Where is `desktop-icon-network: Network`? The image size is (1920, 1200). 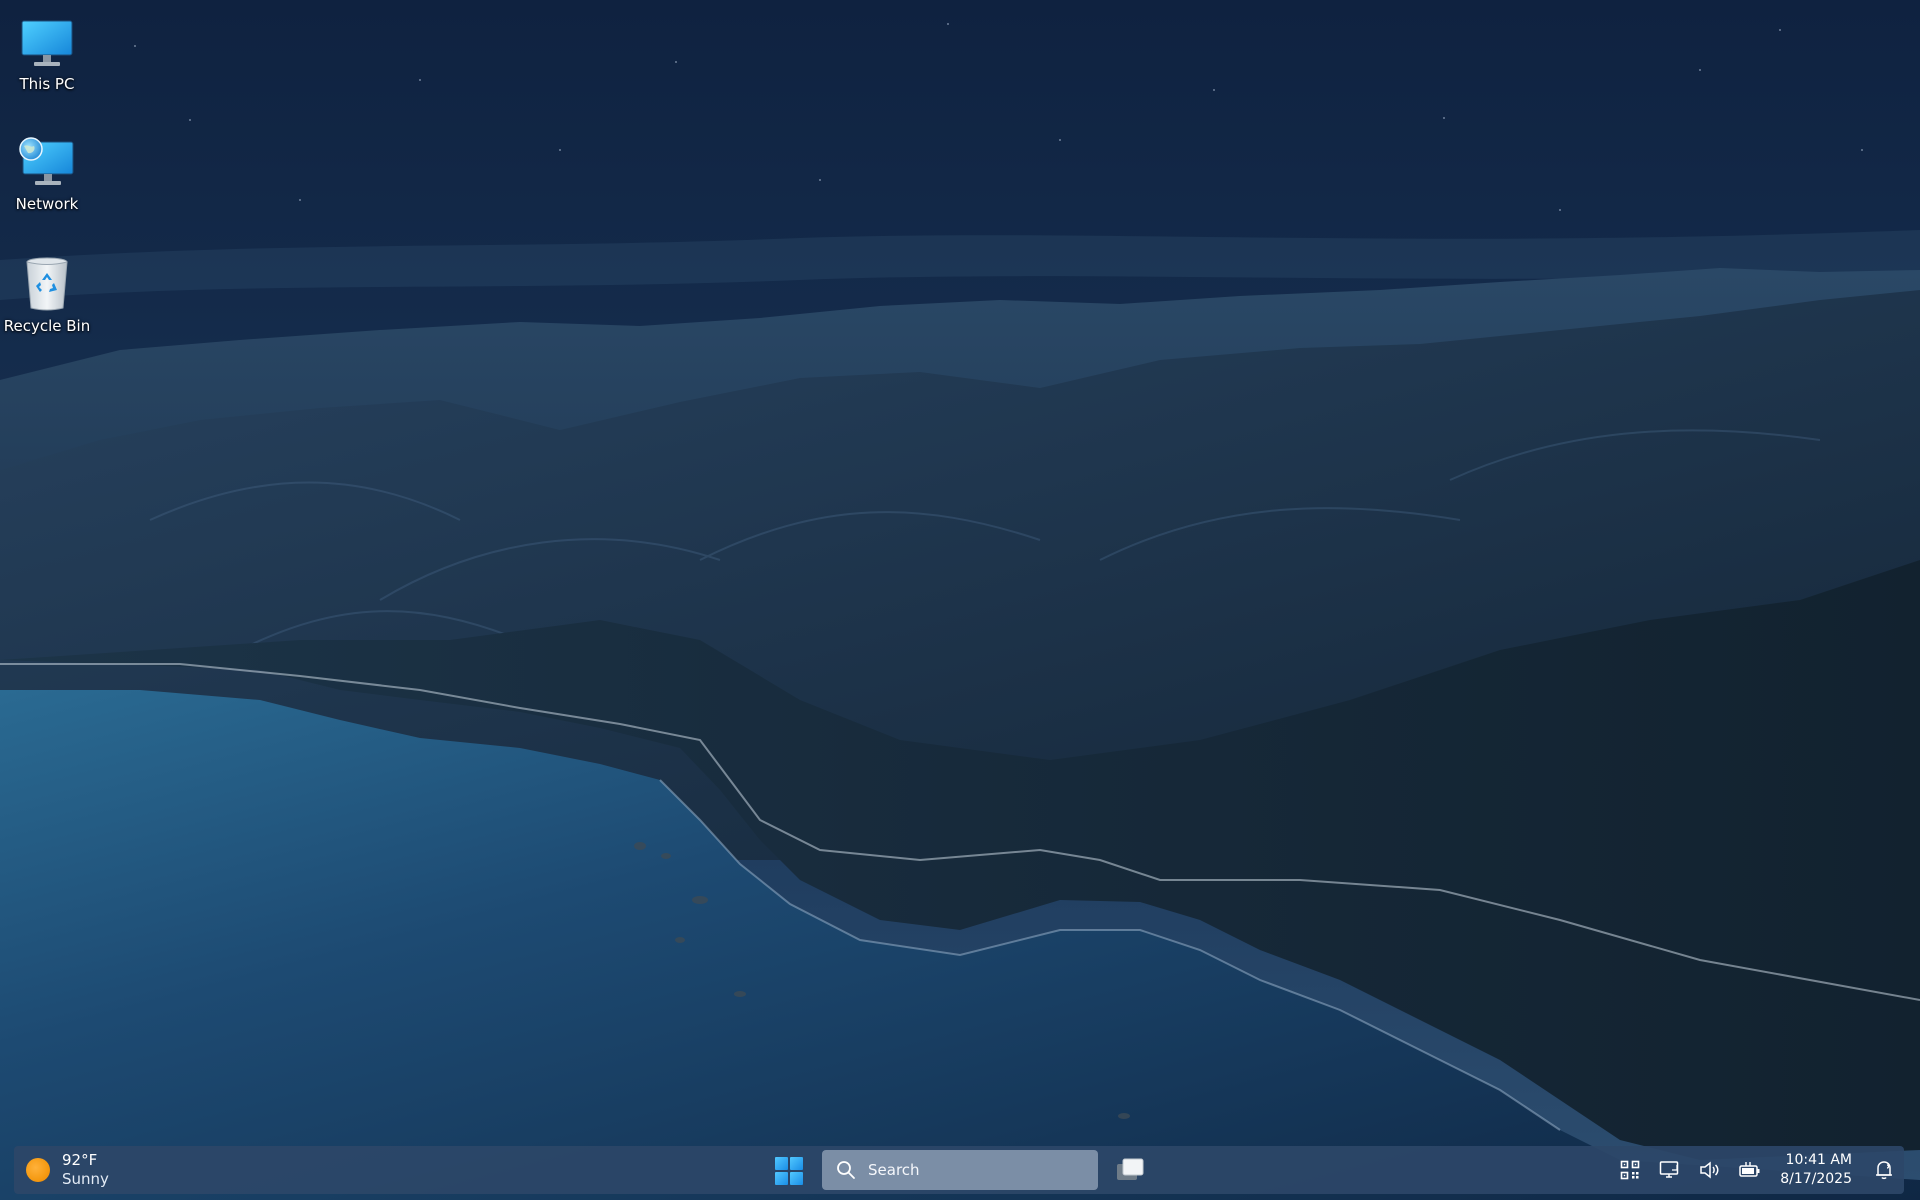 desktop-icon-network: Network is located at coordinates (47, 171).